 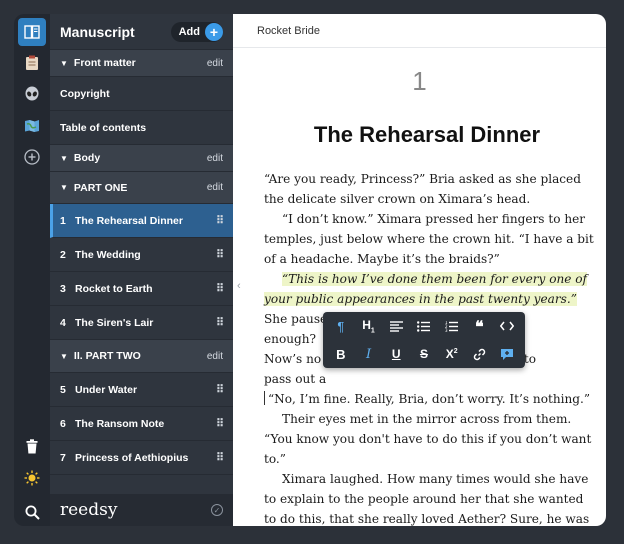 I want to click on paragraph-text: pass out a, so click(x=295, y=379).